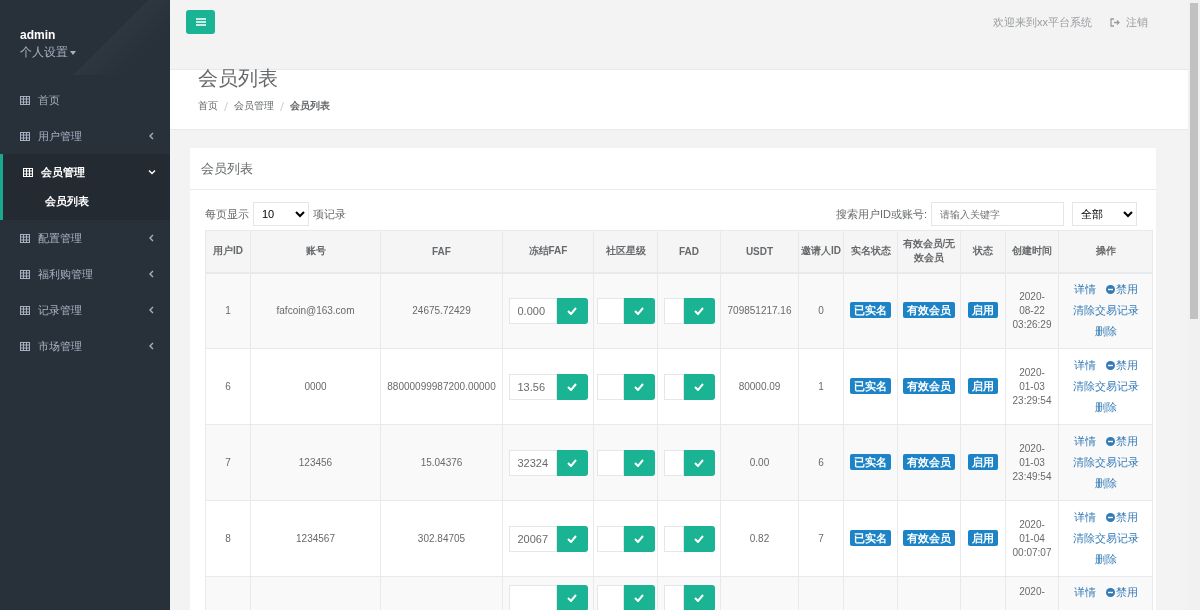 The image size is (1200, 610). What do you see at coordinates (1032, 592) in the screenshot?
I see `created-time: 2020-` at bounding box center [1032, 592].